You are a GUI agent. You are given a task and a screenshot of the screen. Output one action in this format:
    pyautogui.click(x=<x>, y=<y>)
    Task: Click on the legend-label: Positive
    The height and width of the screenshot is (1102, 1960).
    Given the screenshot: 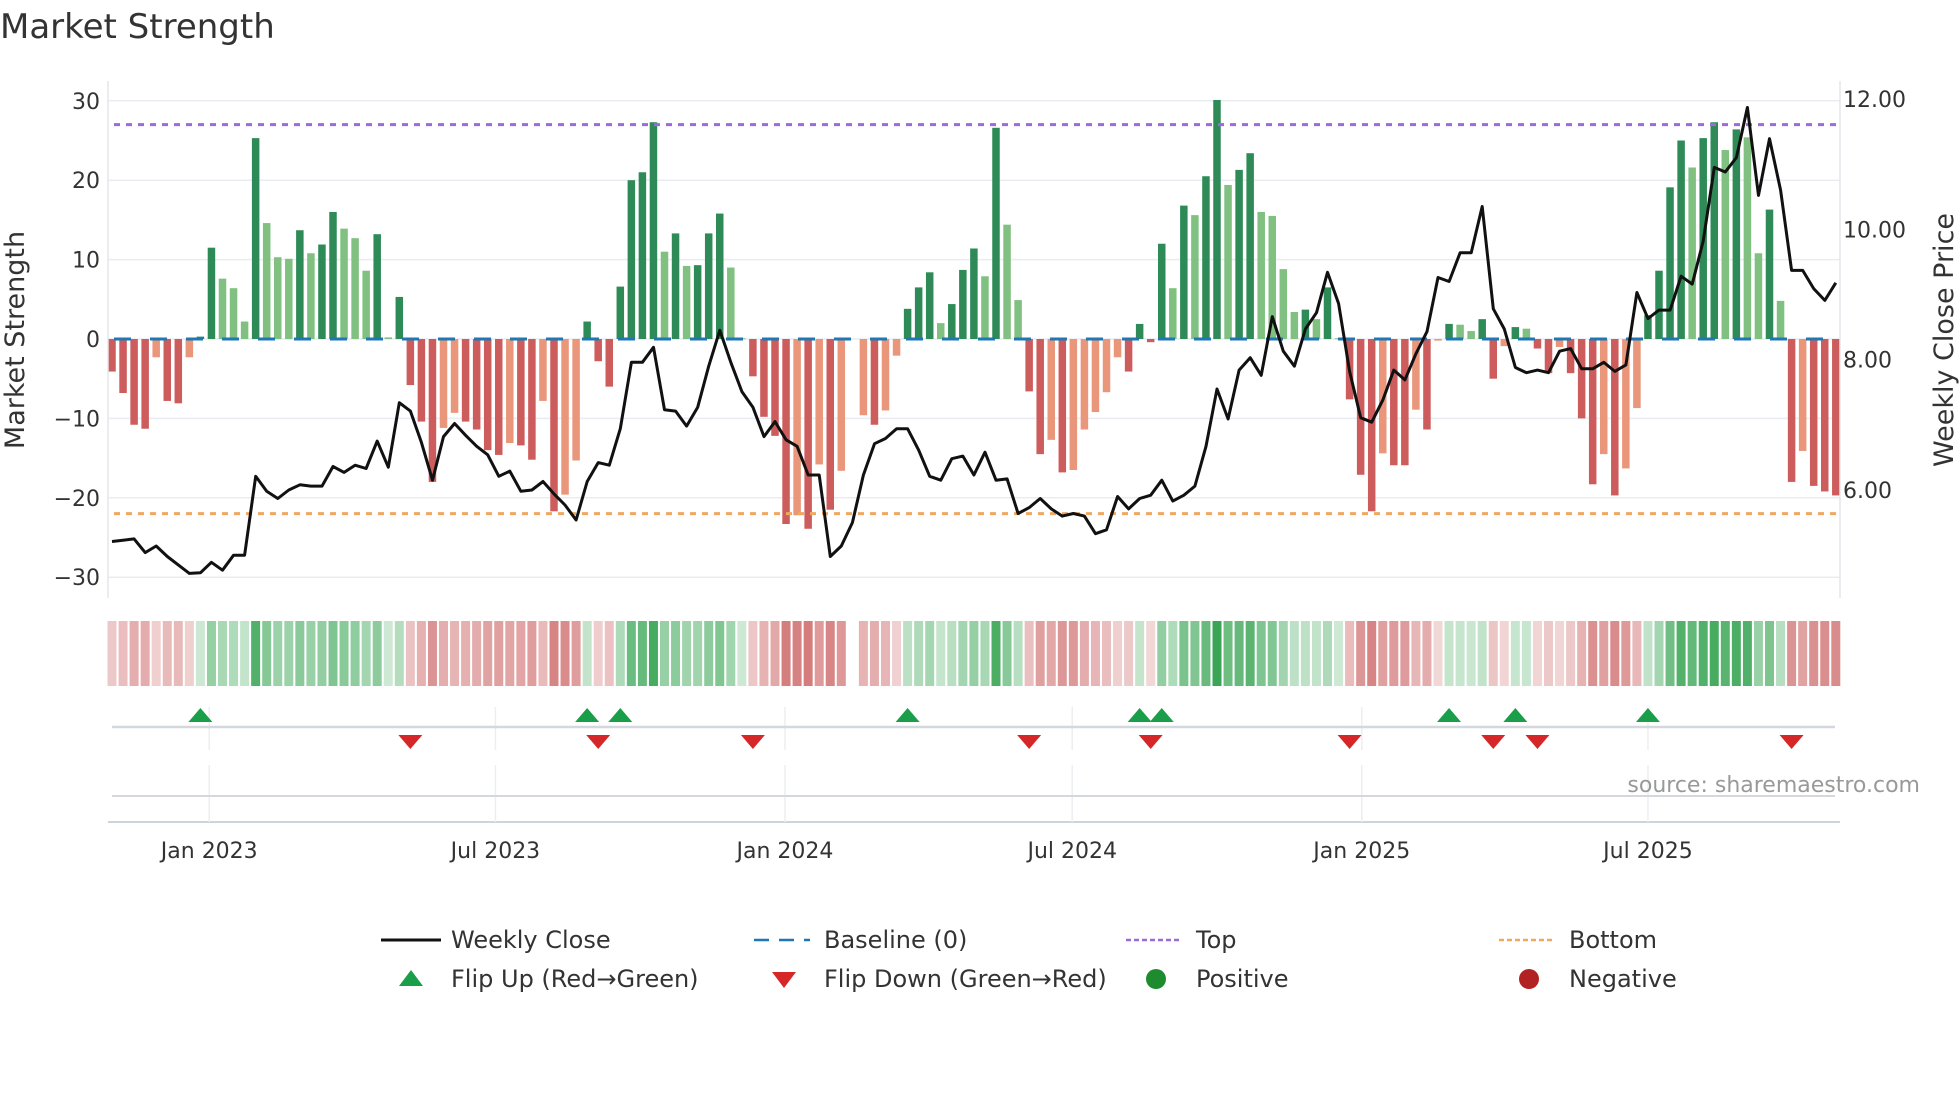 What is the action you would take?
    pyautogui.click(x=1242, y=979)
    